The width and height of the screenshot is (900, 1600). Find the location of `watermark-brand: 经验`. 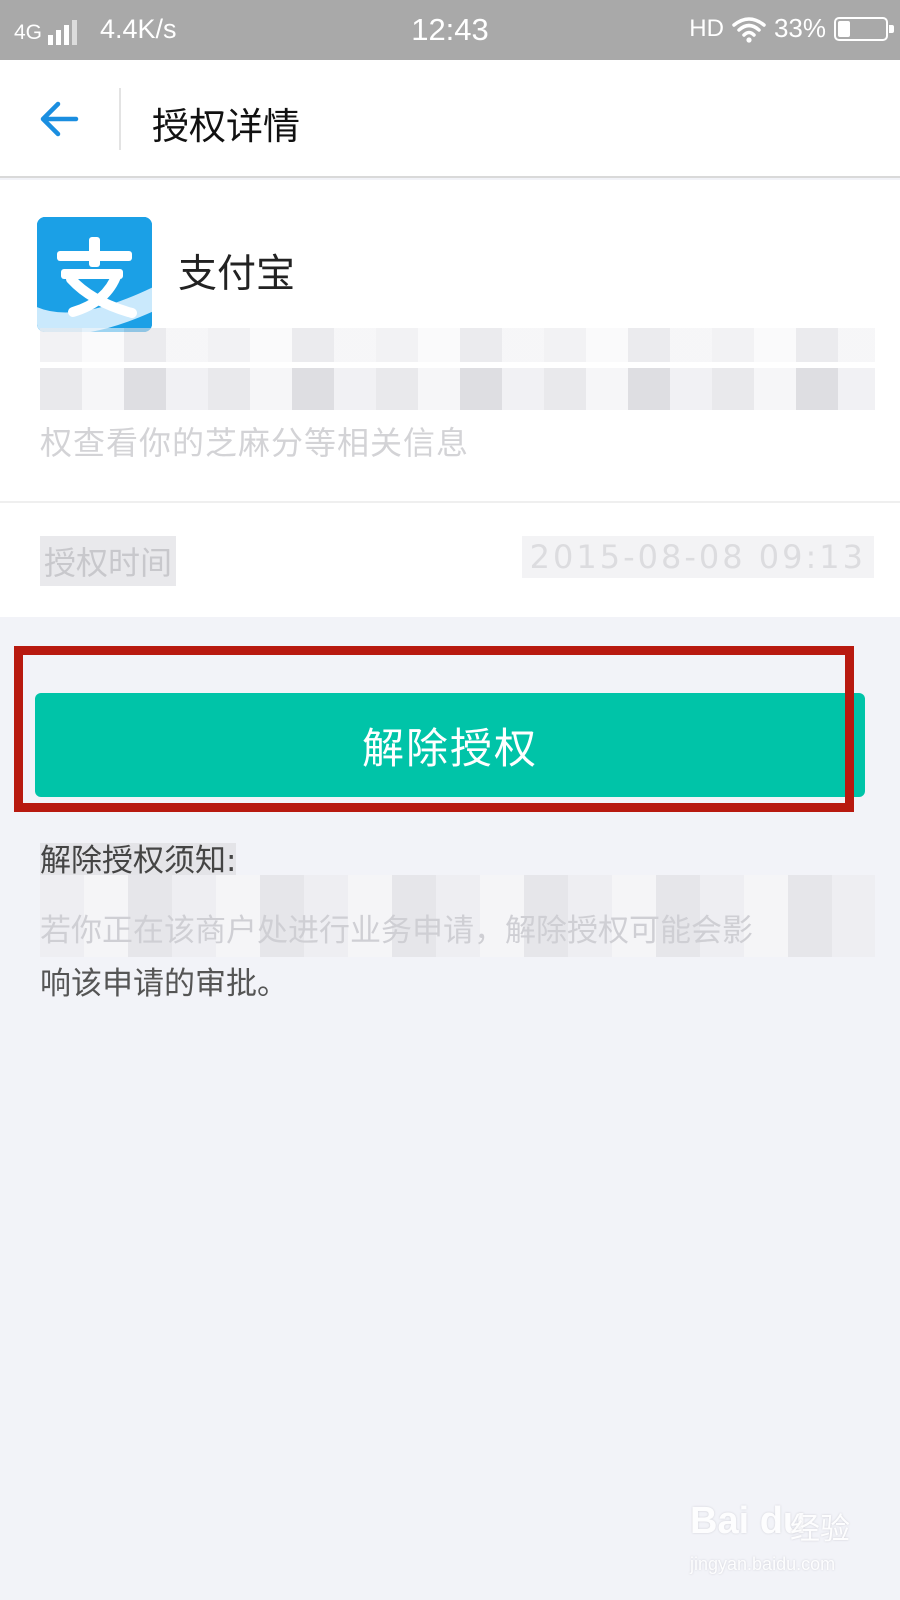

watermark-brand: 经验 is located at coordinates (820, 1529).